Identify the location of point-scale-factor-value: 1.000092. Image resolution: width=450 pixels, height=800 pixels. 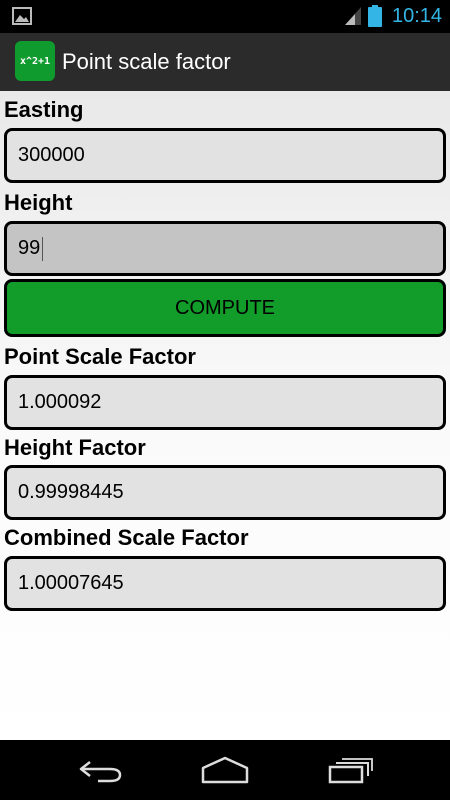
(60, 402).